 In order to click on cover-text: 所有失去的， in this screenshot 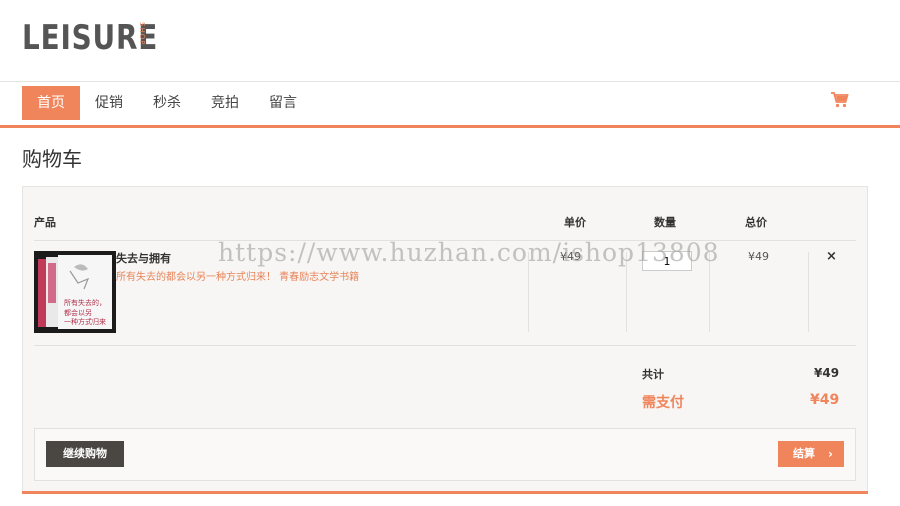, I will do `click(85, 302)`.